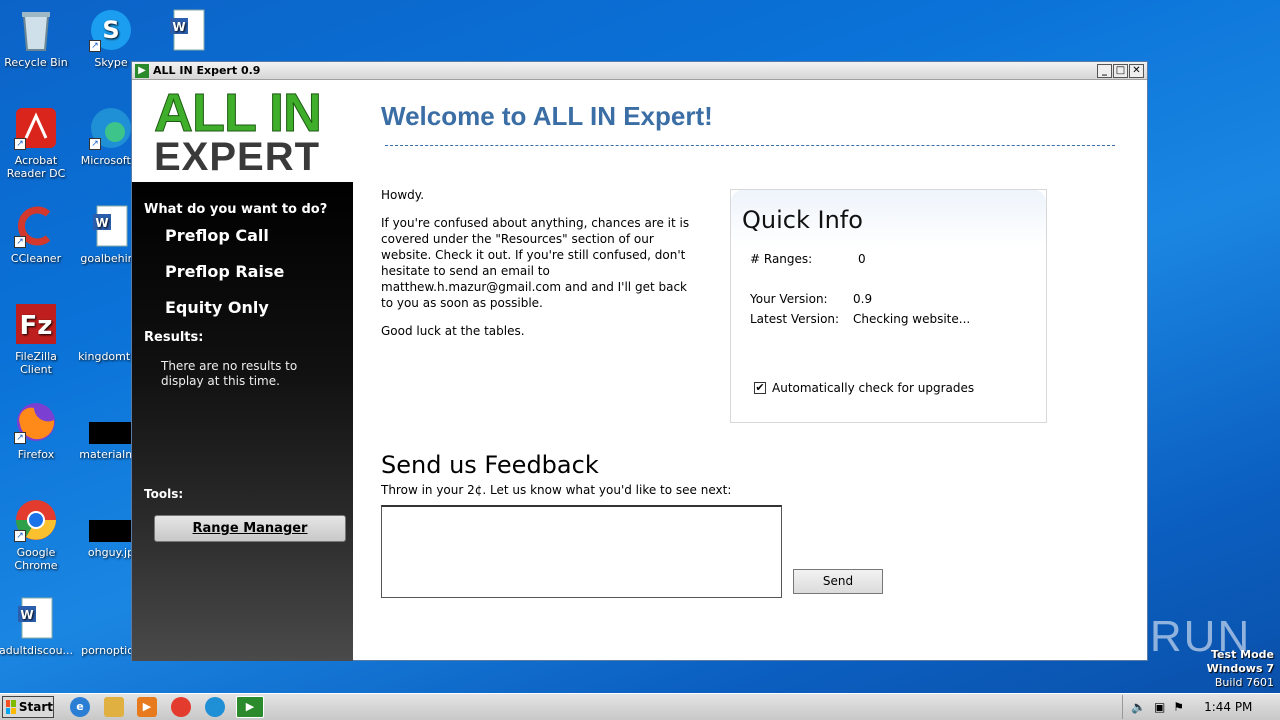 The image size is (1280, 720). What do you see at coordinates (1104, 70) in the screenshot?
I see `minimize-button: _` at bounding box center [1104, 70].